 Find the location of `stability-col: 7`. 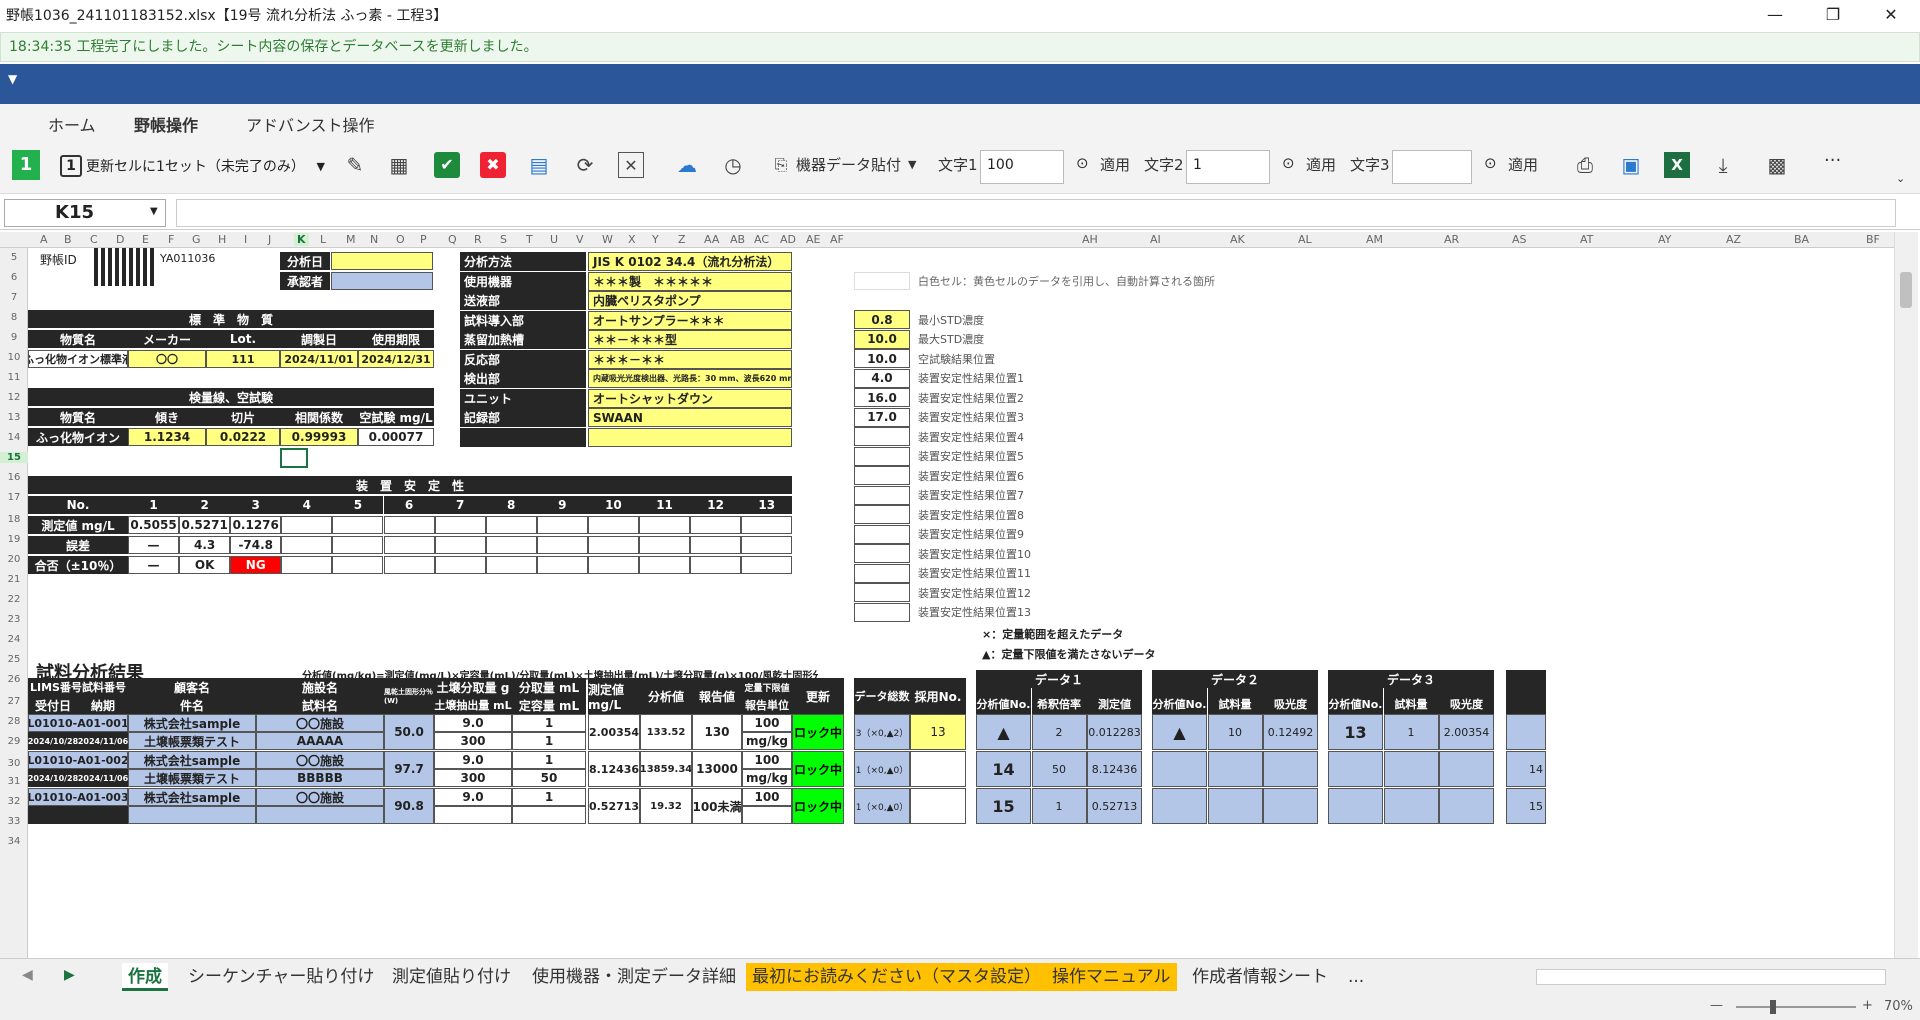

stability-col: 7 is located at coordinates (460, 505).